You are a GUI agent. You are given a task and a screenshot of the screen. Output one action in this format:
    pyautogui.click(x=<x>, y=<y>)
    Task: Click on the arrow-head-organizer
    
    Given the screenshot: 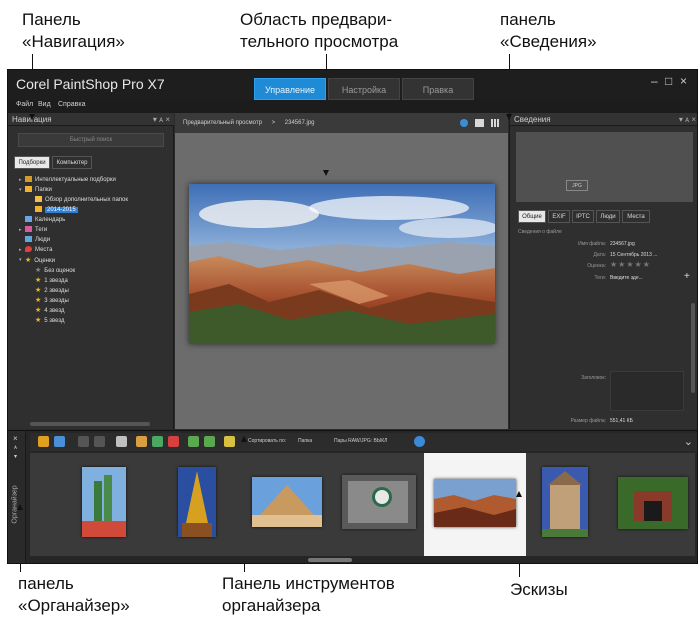 What is the action you would take?
    pyautogui.click(x=20, y=507)
    